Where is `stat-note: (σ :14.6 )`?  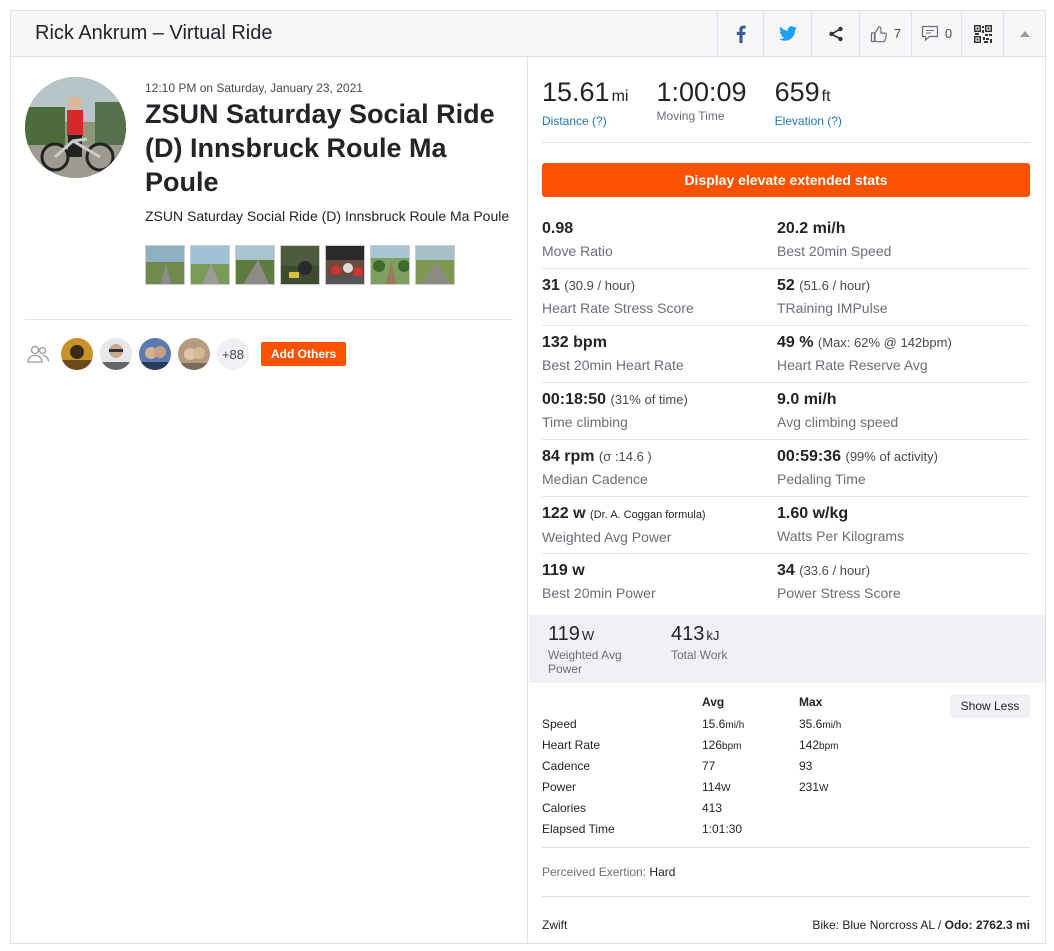 stat-note: (σ :14.6 ) is located at coordinates (625, 456).